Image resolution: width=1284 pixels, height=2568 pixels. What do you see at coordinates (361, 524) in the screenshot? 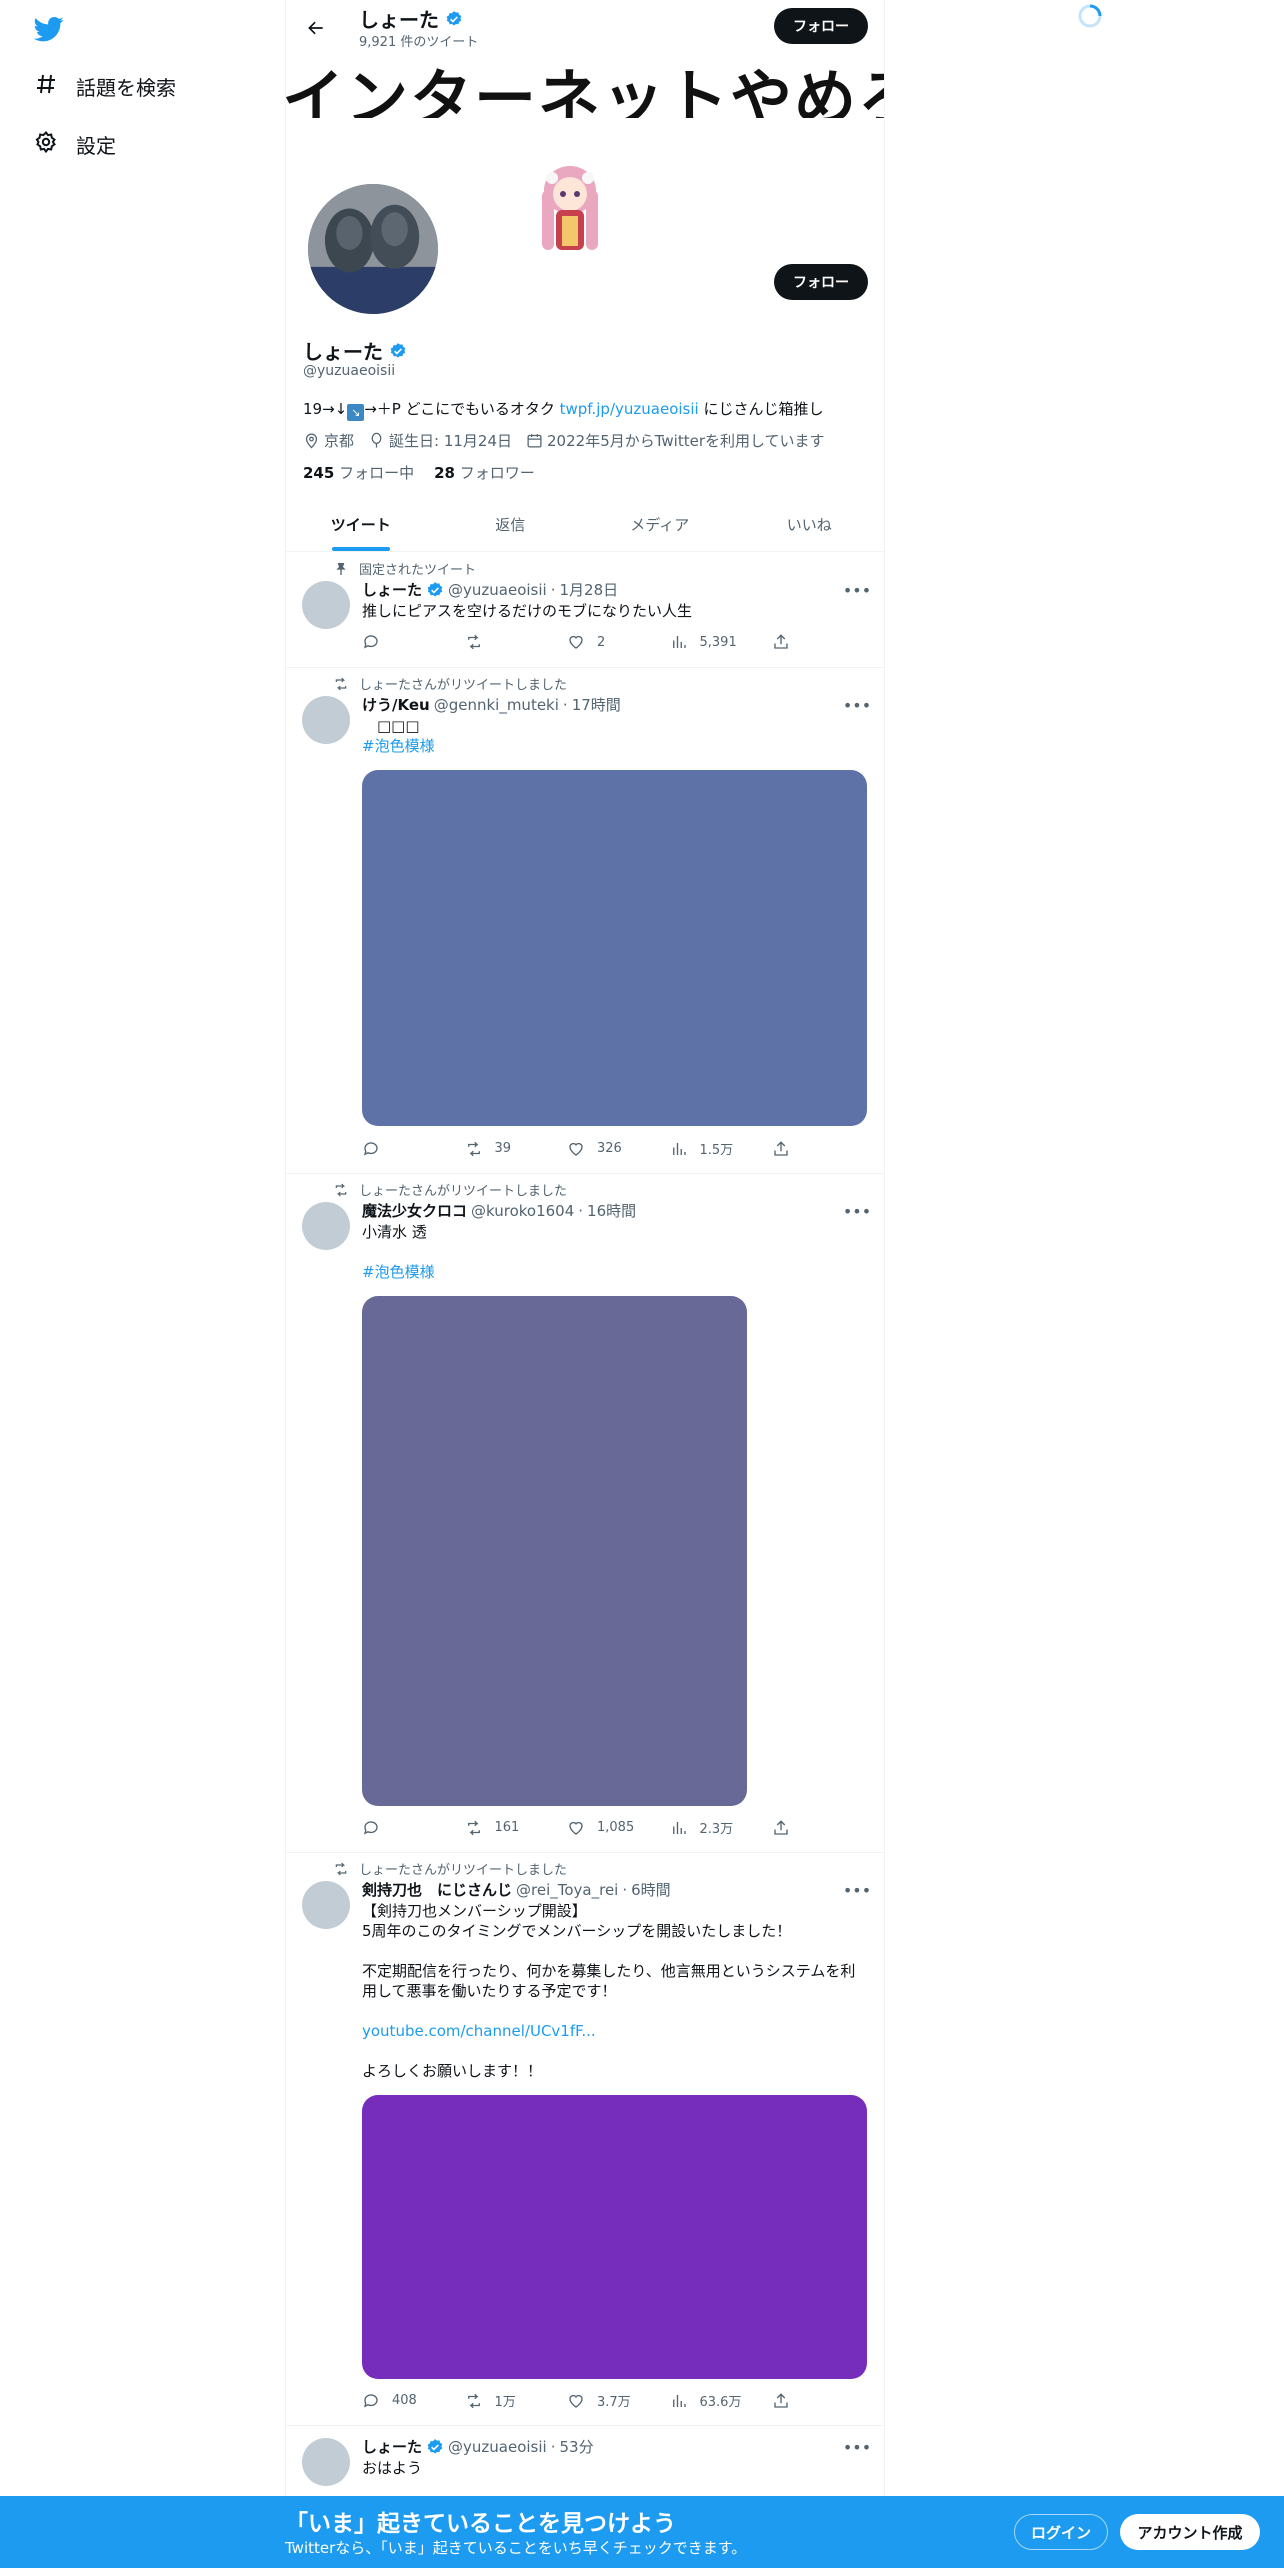
I see `tab-tweets: ツイート` at bounding box center [361, 524].